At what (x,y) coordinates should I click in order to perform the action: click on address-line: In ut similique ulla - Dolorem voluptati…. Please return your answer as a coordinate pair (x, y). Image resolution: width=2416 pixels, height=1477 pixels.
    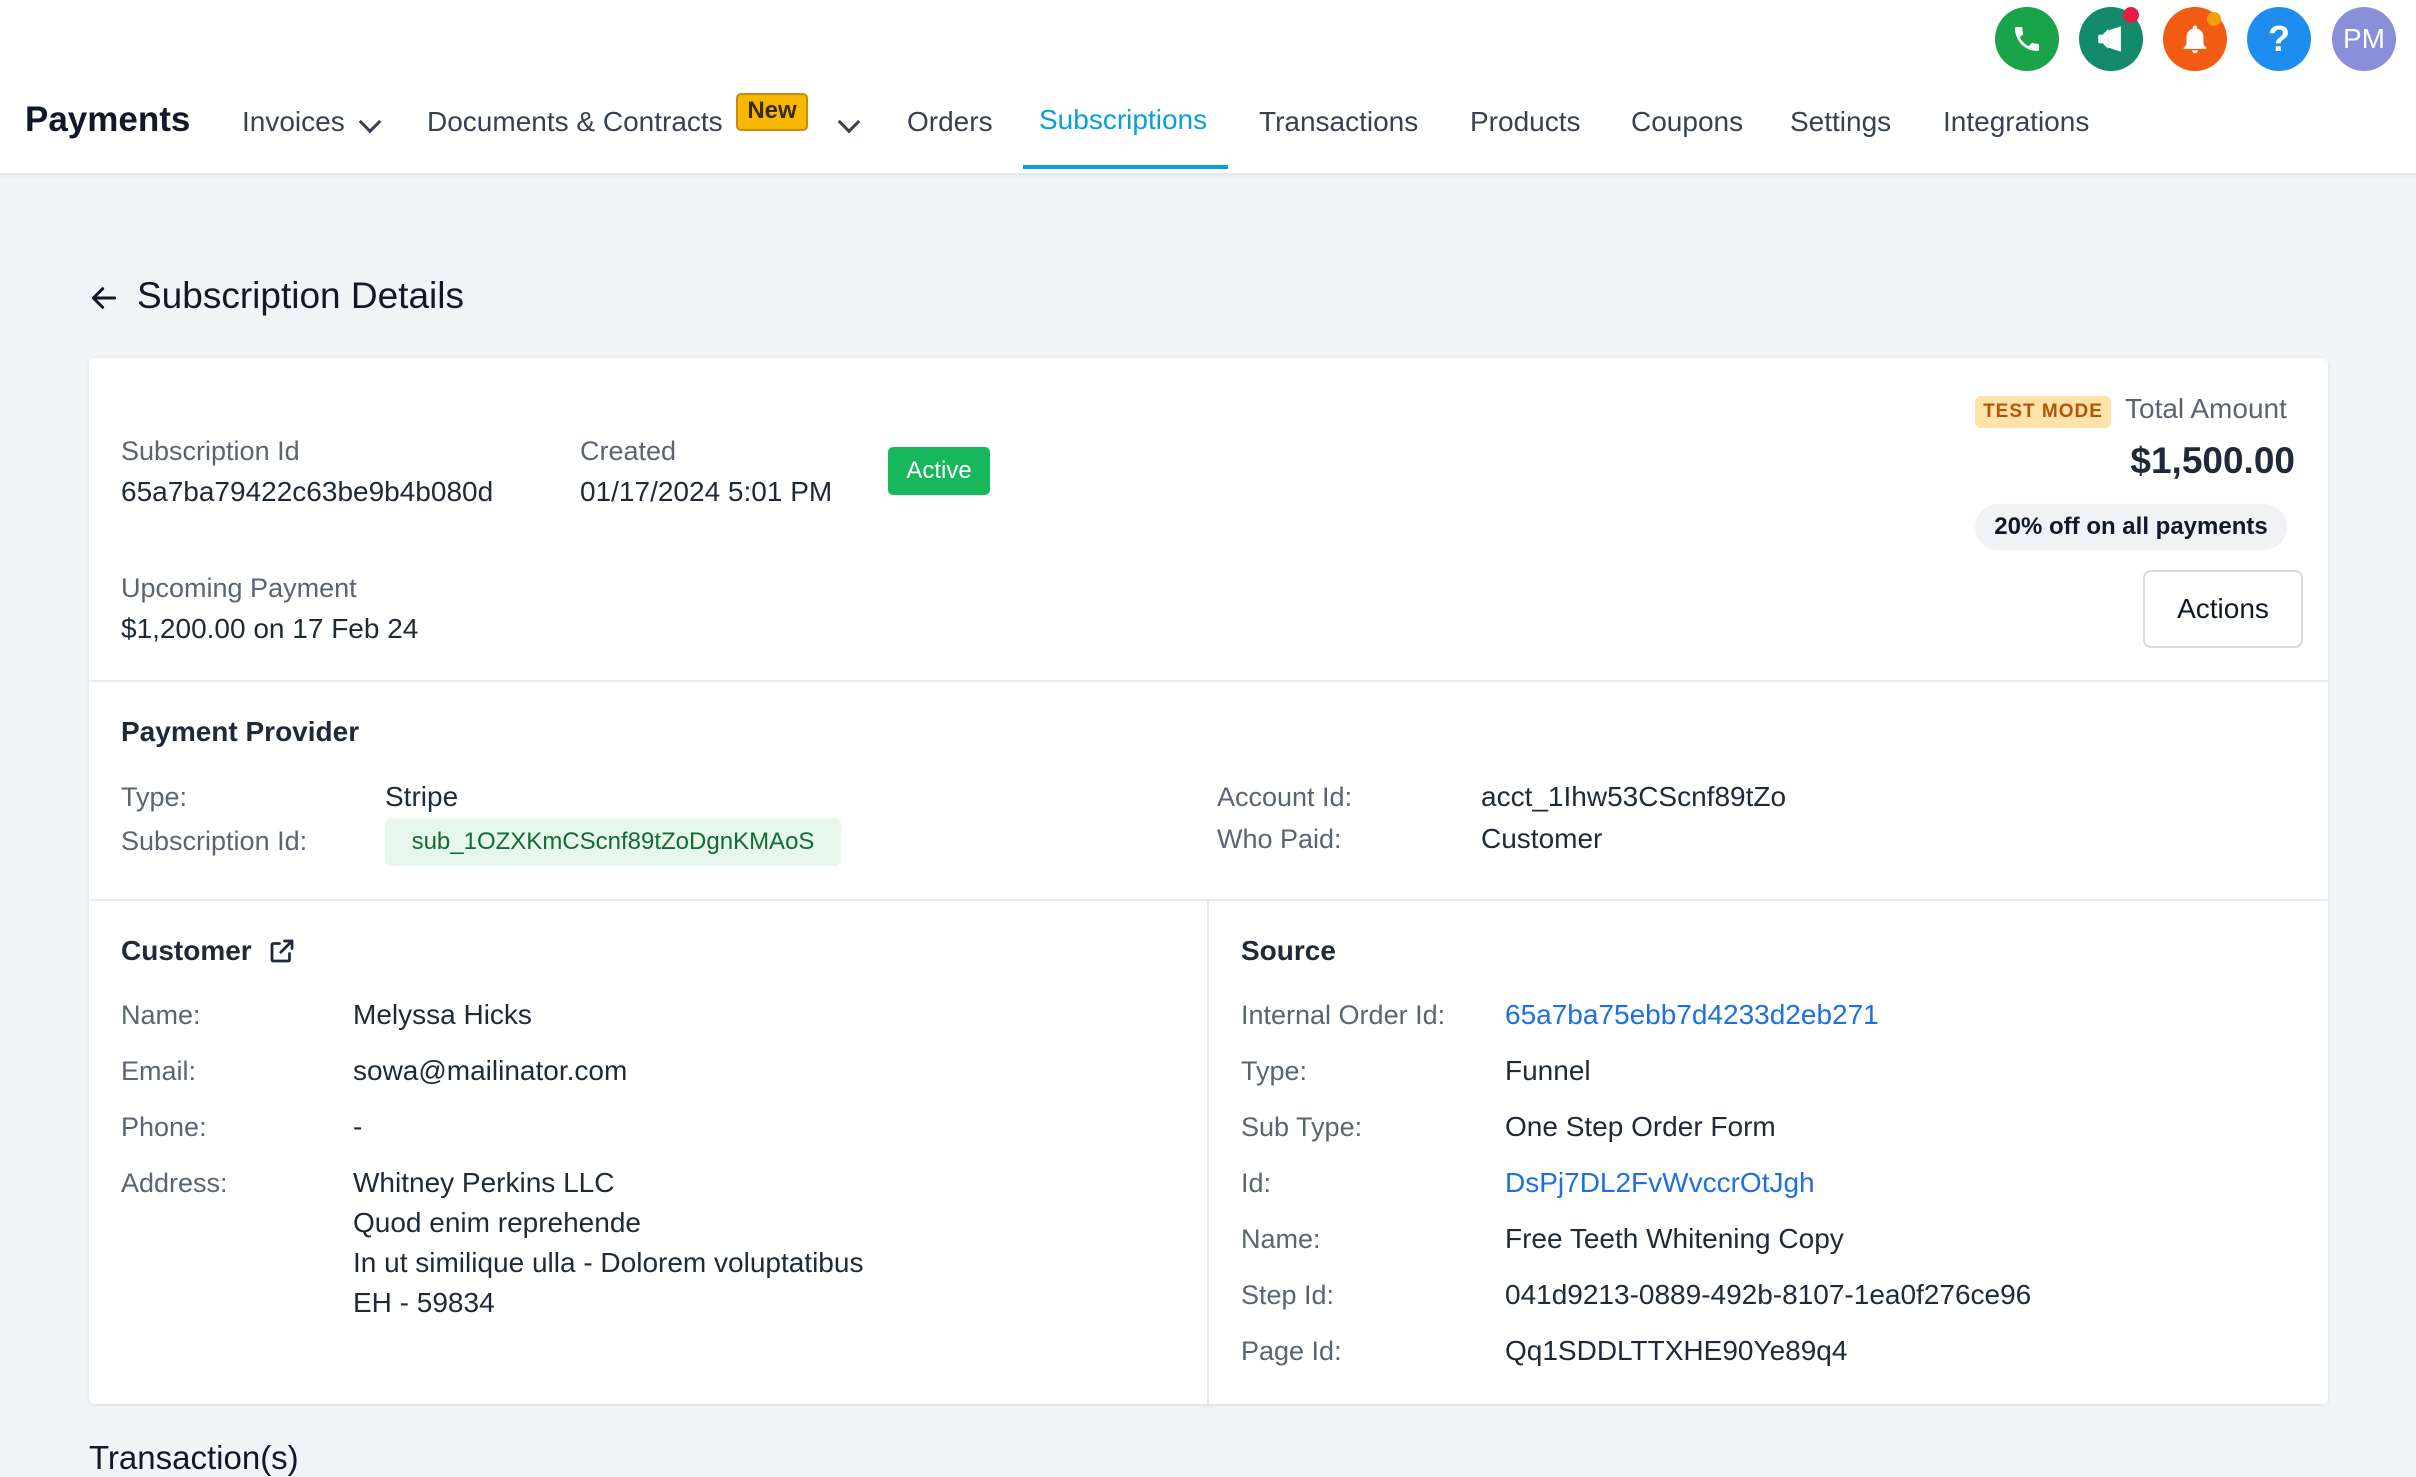
    Looking at the image, I should click on (608, 1262).